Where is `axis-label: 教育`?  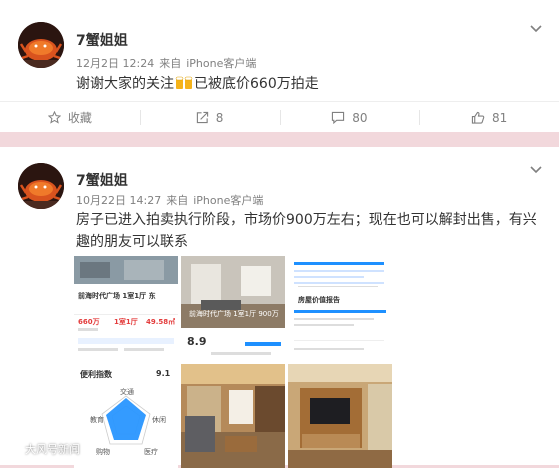 axis-label: 教育 is located at coordinates (97, 420).